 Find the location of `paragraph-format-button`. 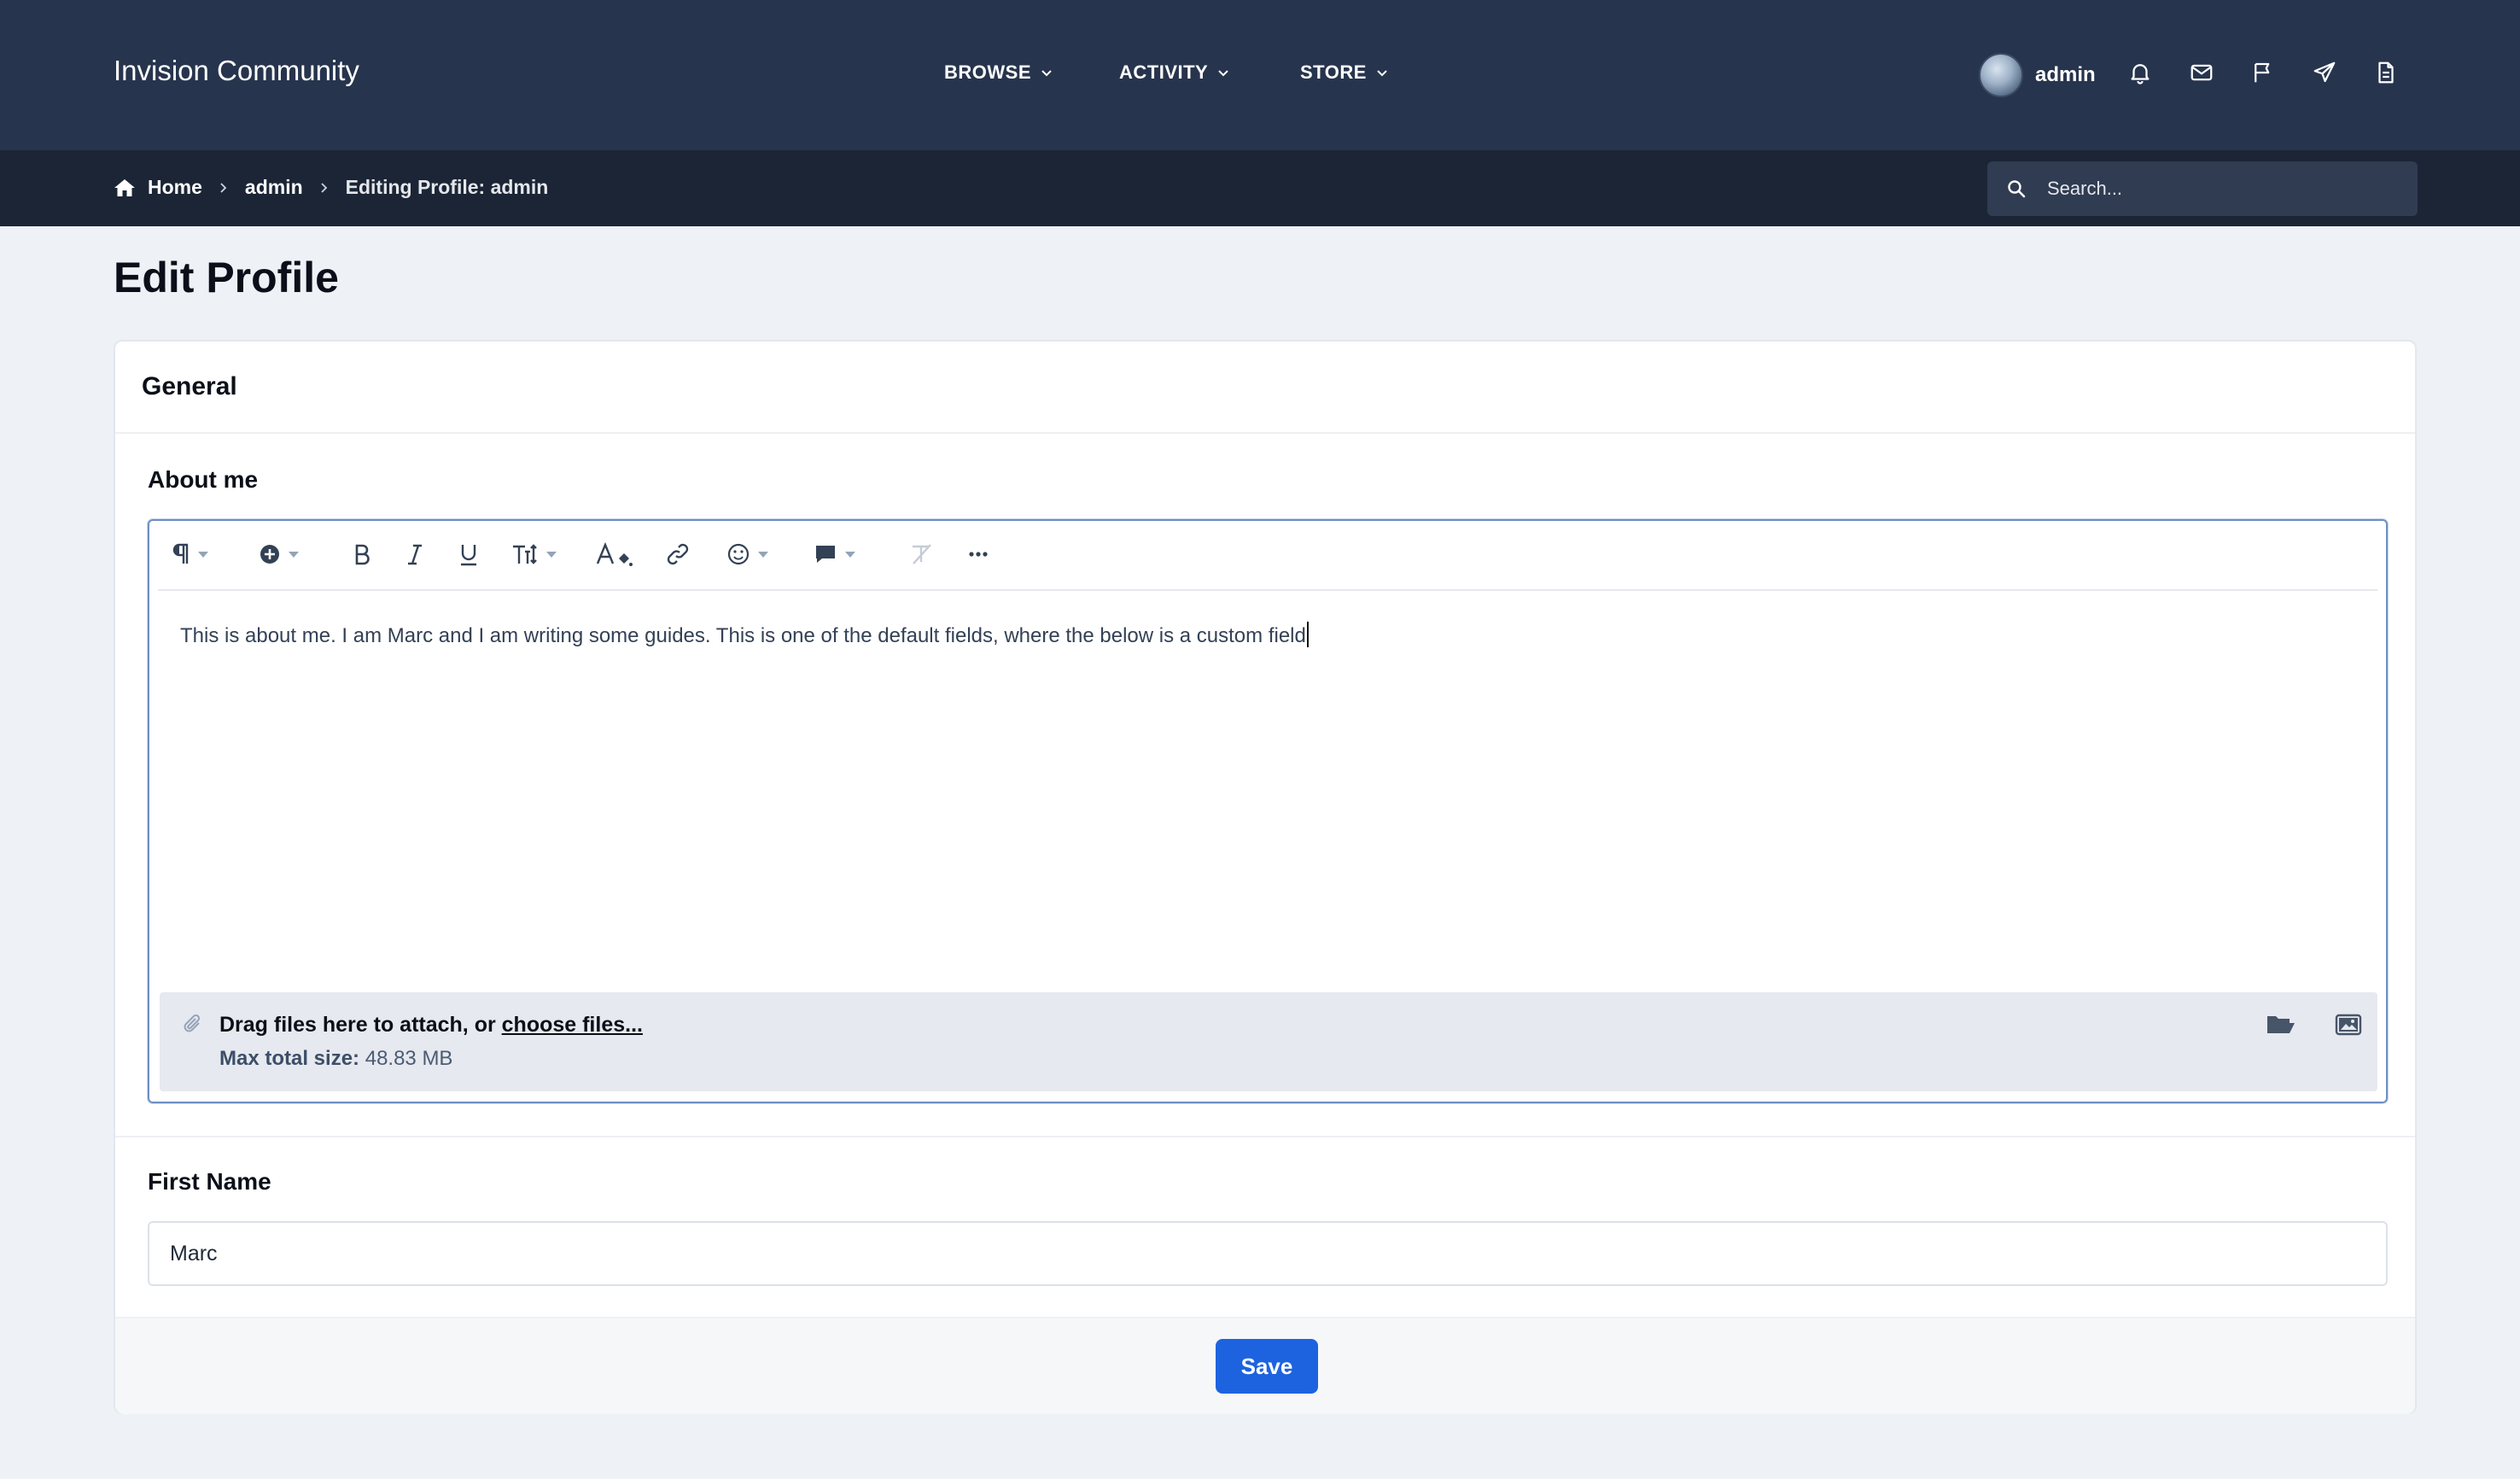

paragraph-format-button is located at coordinates (190, 554).